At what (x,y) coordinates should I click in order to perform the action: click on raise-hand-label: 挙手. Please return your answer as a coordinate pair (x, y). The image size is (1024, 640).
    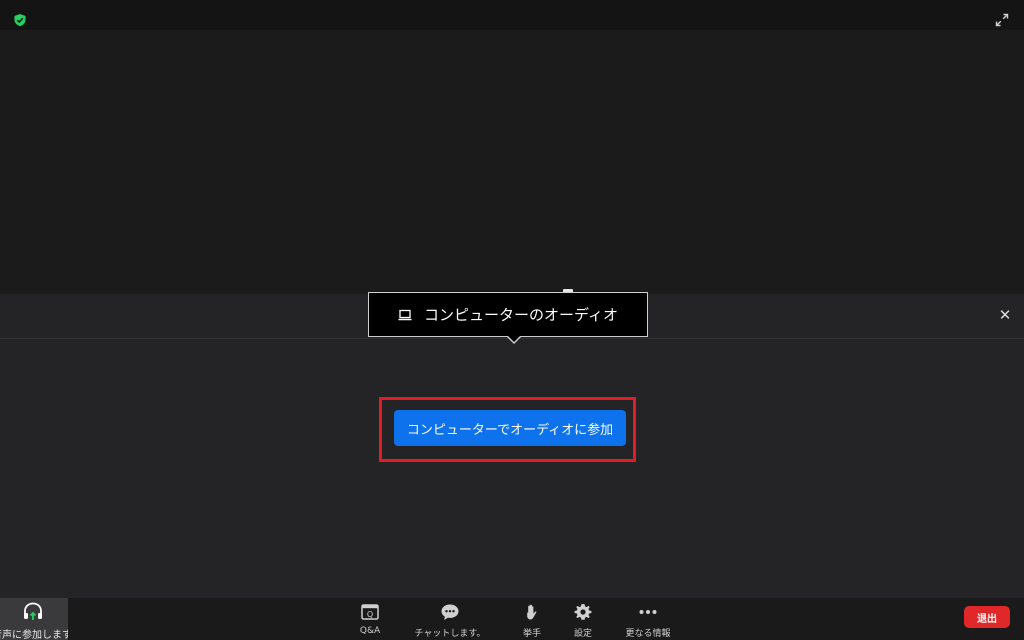
    Looking at the image, I should click on (531, 634).